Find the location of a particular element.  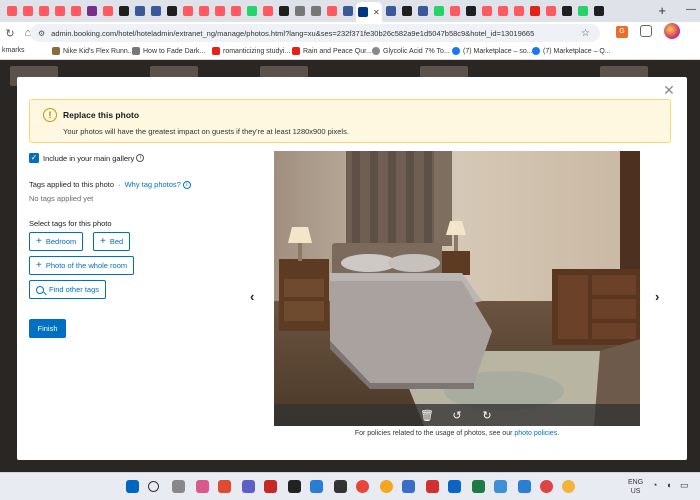

volume-icon: ◖ is located at coordinates (668, 485).